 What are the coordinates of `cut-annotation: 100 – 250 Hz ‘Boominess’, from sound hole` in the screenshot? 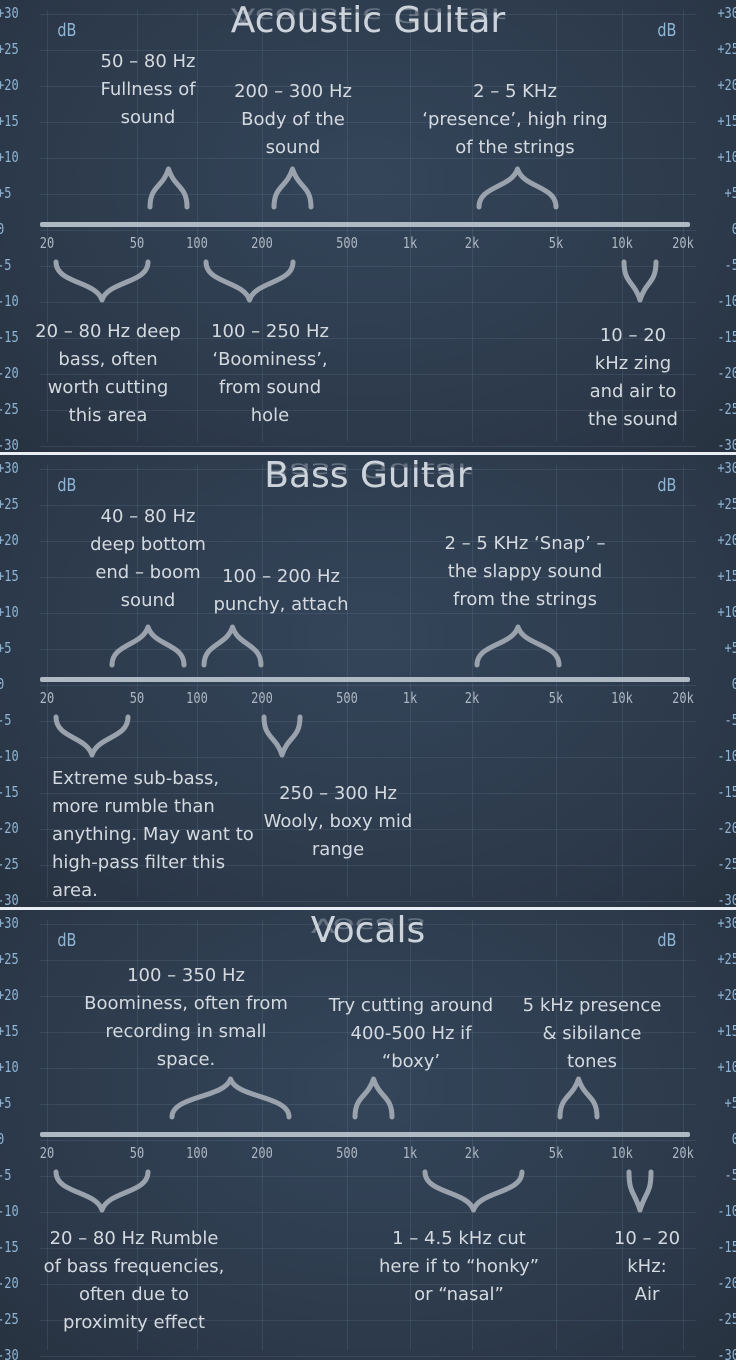 It's located at (270, 374).